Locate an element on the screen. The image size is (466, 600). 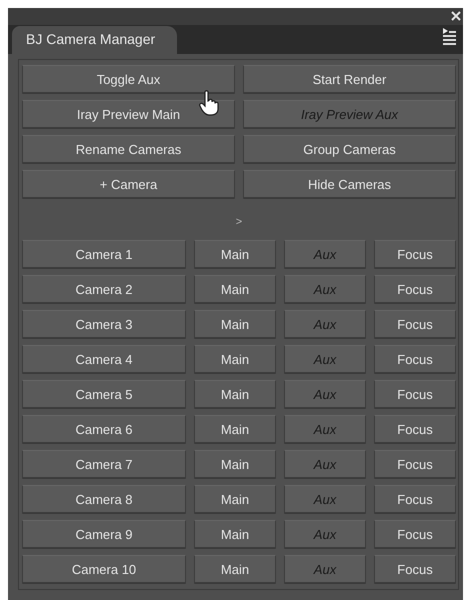
camera-button: Camera 6 is located at coordinates (104, 429).